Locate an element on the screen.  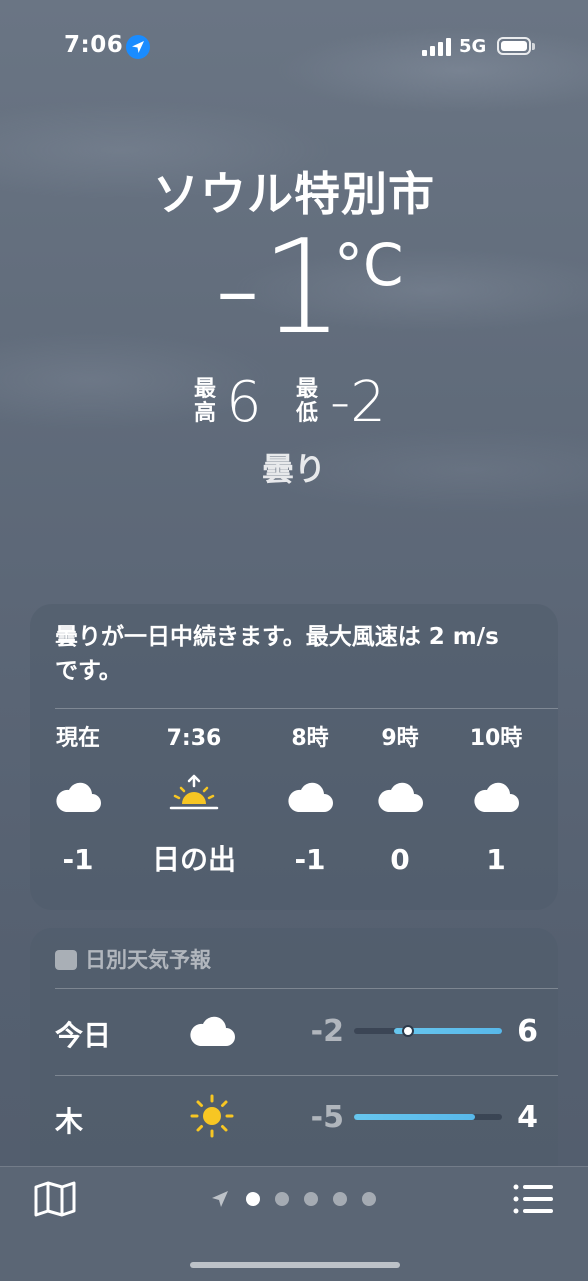
network-type: 5G is located at coordinates (473, 46).